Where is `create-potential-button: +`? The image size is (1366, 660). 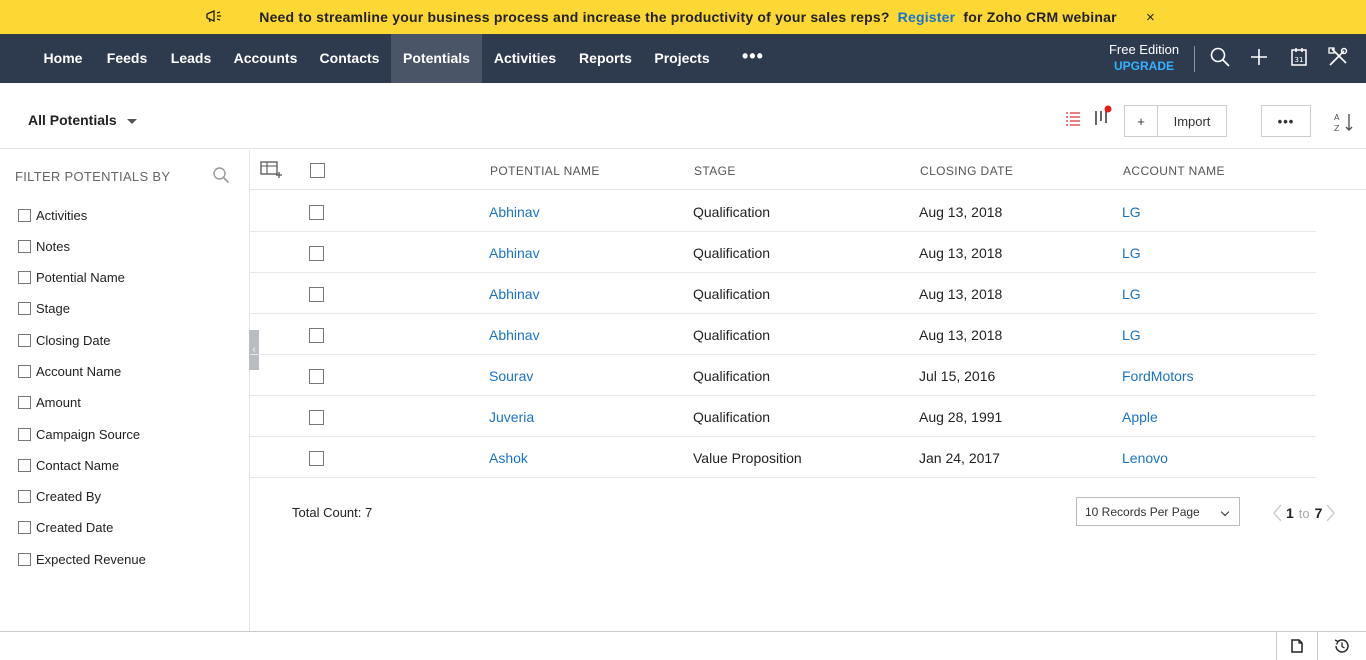 create-potential-button: + is located at coordinates (1141, 121).